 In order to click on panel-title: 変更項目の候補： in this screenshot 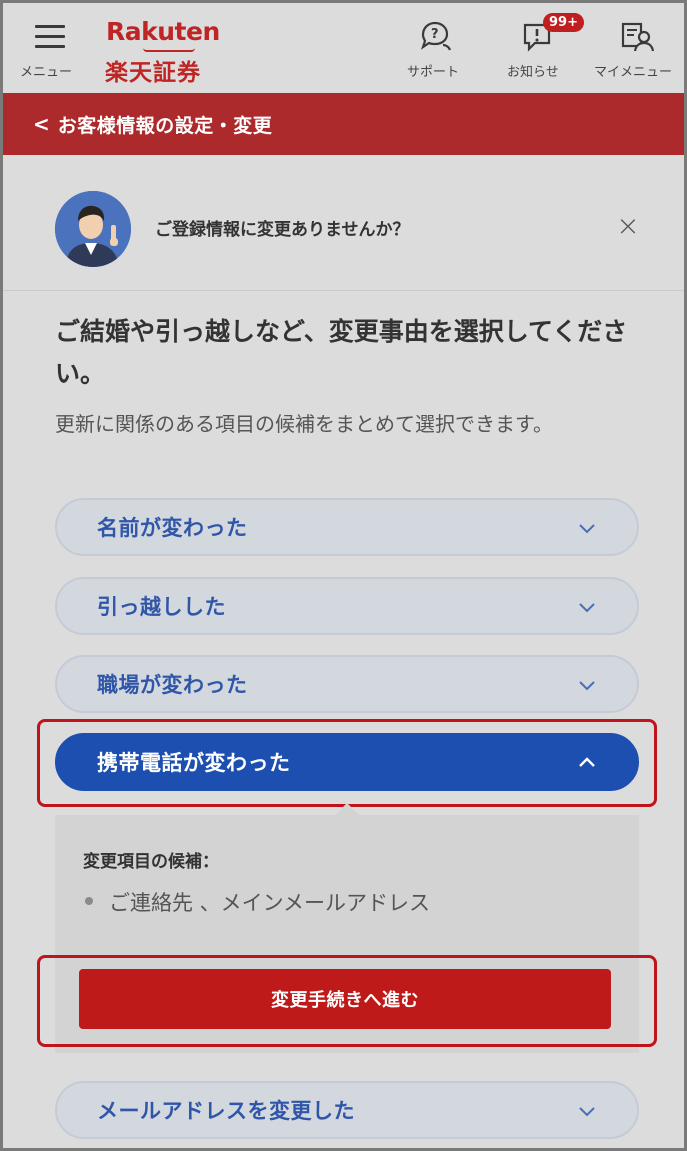, I will do `click(151, 862)`.